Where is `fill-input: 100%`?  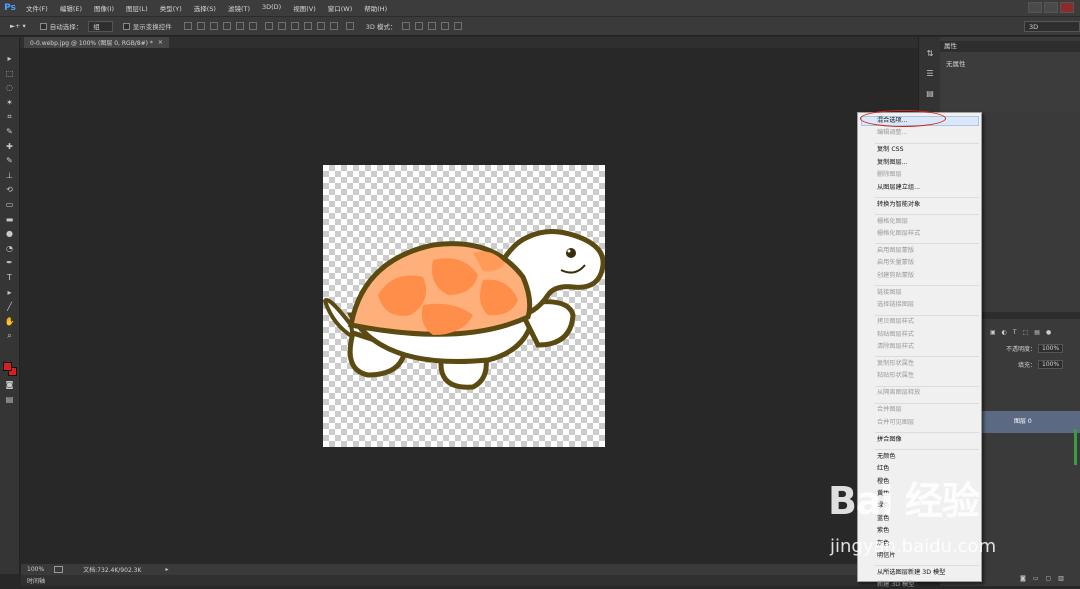 fill-input: 100% is located at coordinates (1051, 364).